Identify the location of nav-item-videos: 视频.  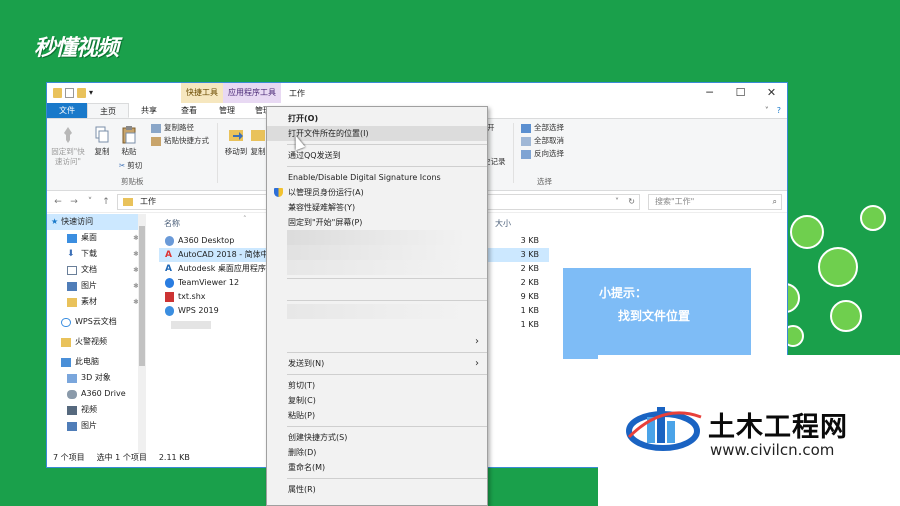
(95, 410).